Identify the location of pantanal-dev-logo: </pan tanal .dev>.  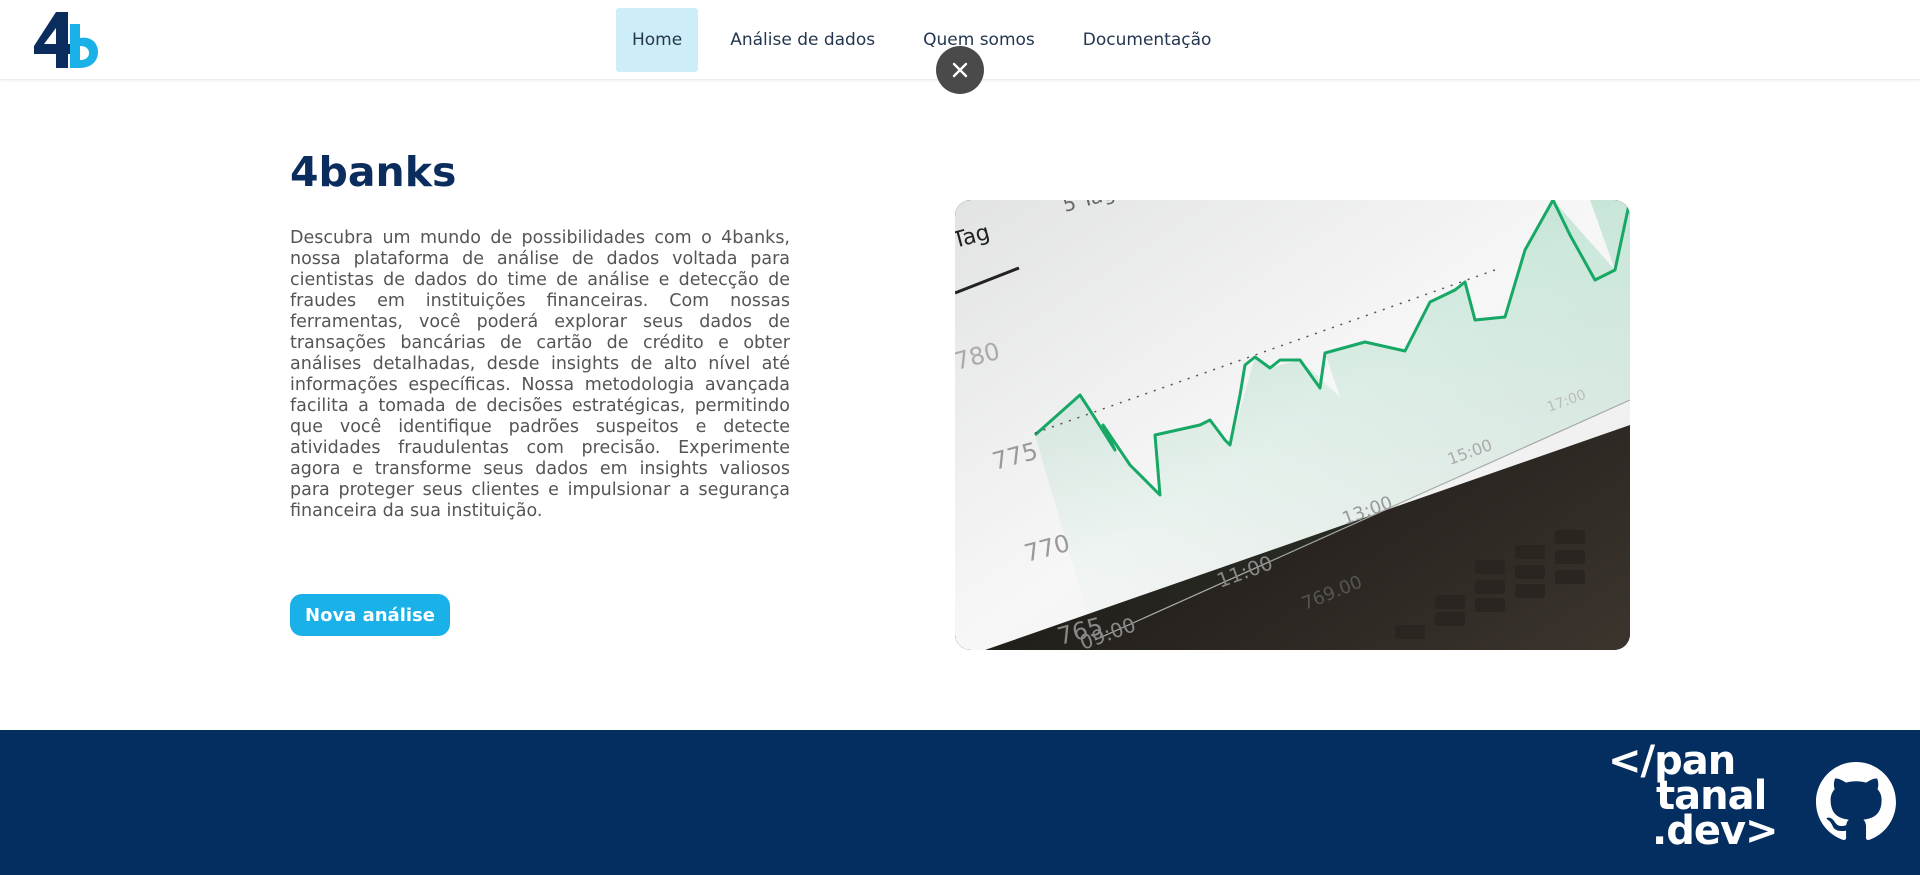
(1693, 797).